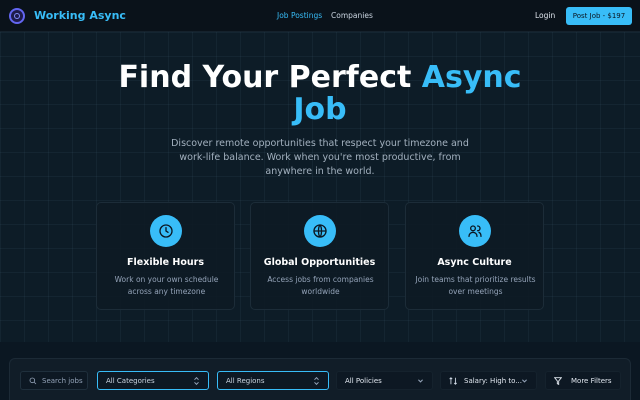  Describe the element at coordinates (363, 380) in the screenshot. I see `policy-value: All Policies` at that location.